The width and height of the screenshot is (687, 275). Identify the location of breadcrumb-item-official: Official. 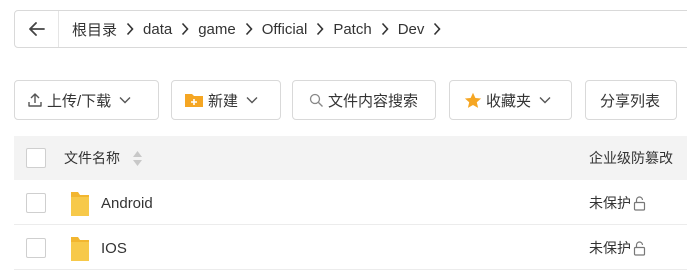
(285, 29).